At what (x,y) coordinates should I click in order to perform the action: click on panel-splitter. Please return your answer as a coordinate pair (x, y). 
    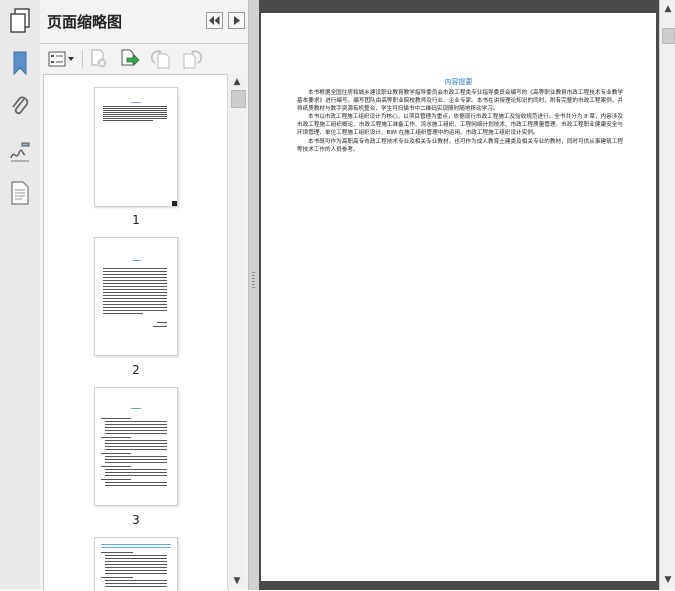
    Looking at the image, I should click on (254, 295).